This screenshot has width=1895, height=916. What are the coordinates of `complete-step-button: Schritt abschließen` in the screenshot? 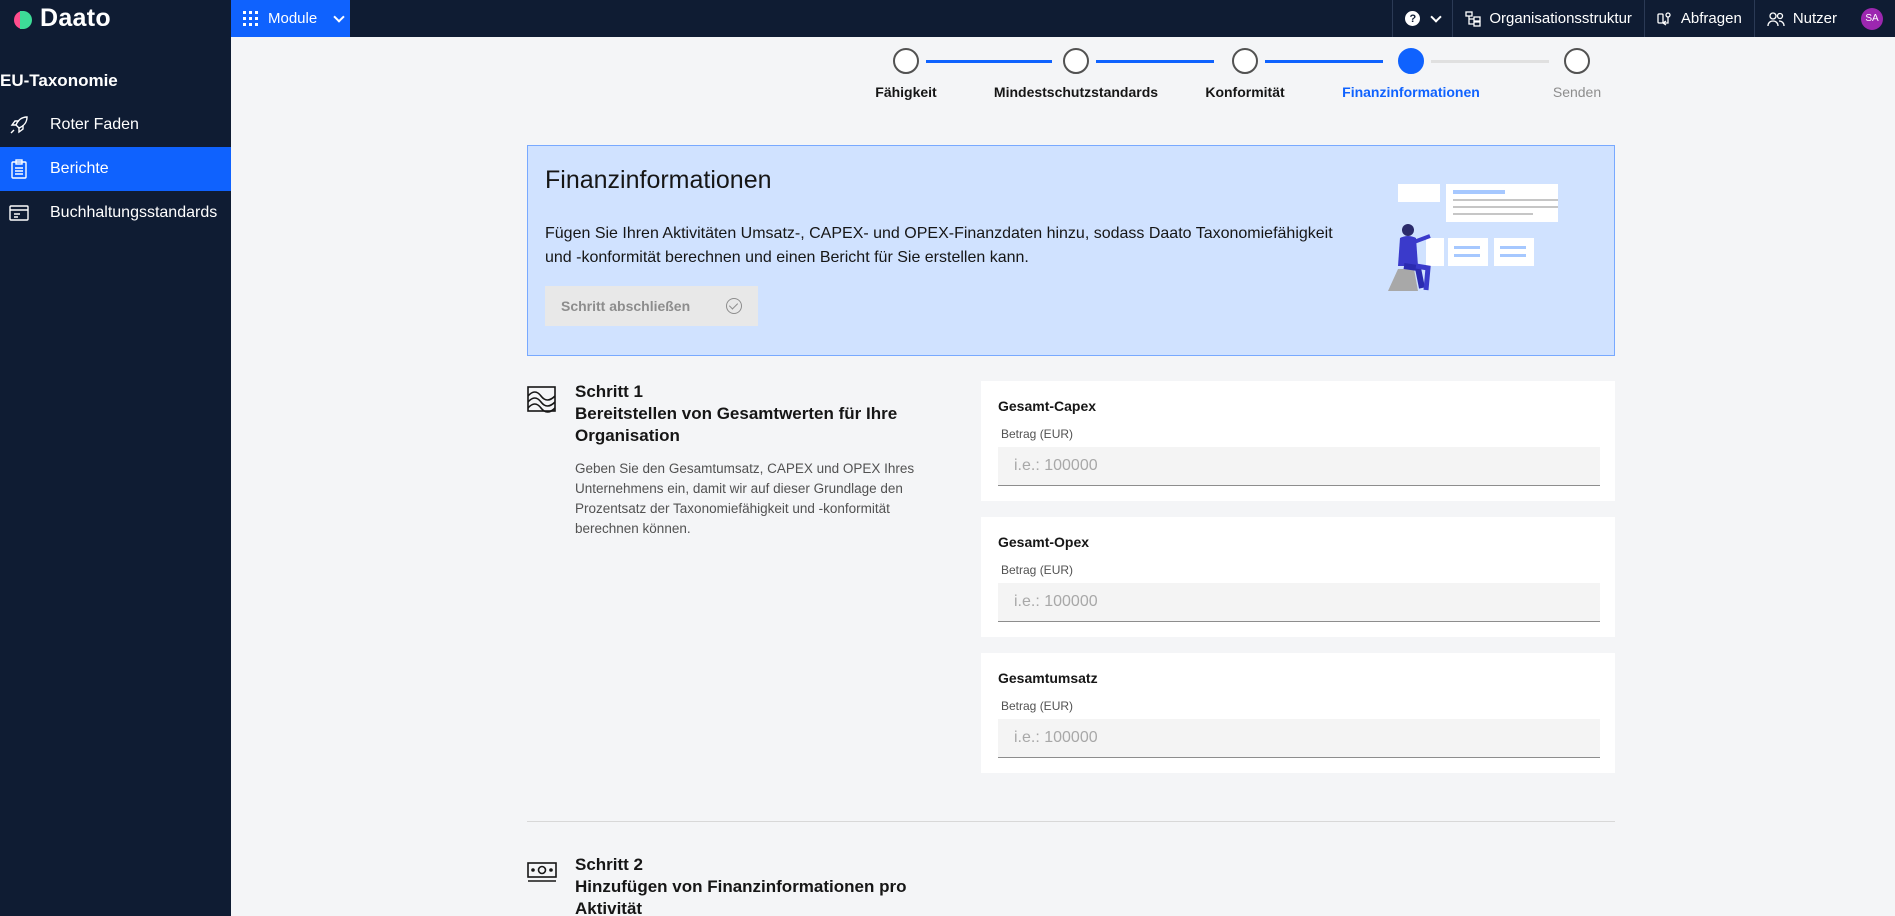 It's located at (651, 306).